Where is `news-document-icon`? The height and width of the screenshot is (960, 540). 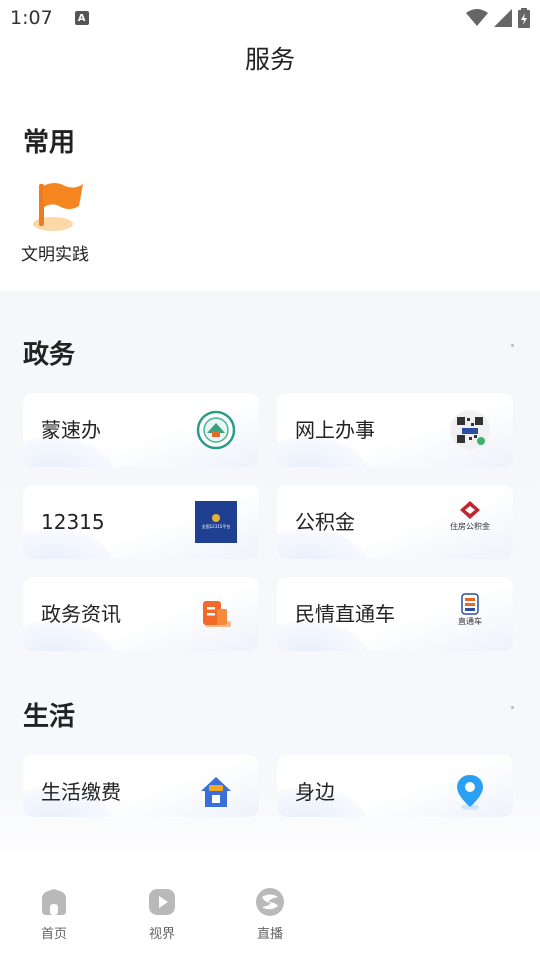
news-document-icon is located at coordinates (216, 614).